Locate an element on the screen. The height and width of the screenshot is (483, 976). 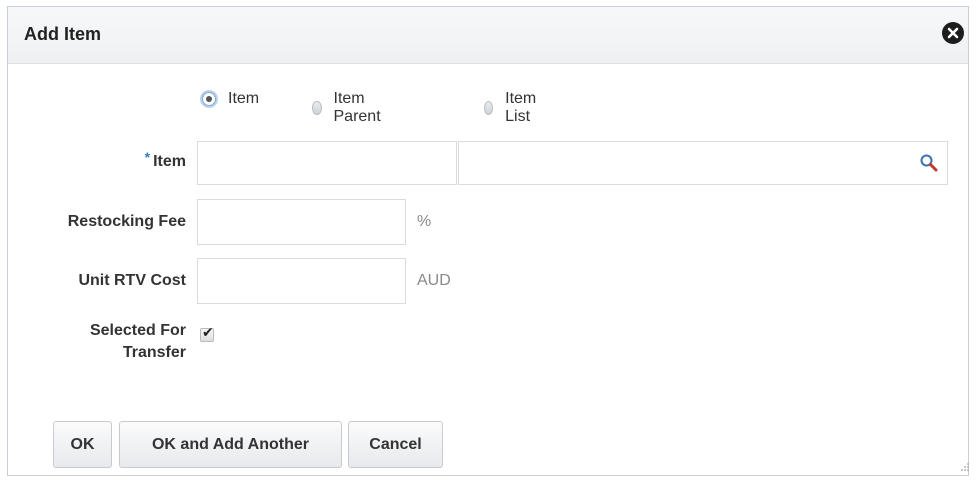
radio-item-list: Item List is located at coordinates (512, 108).